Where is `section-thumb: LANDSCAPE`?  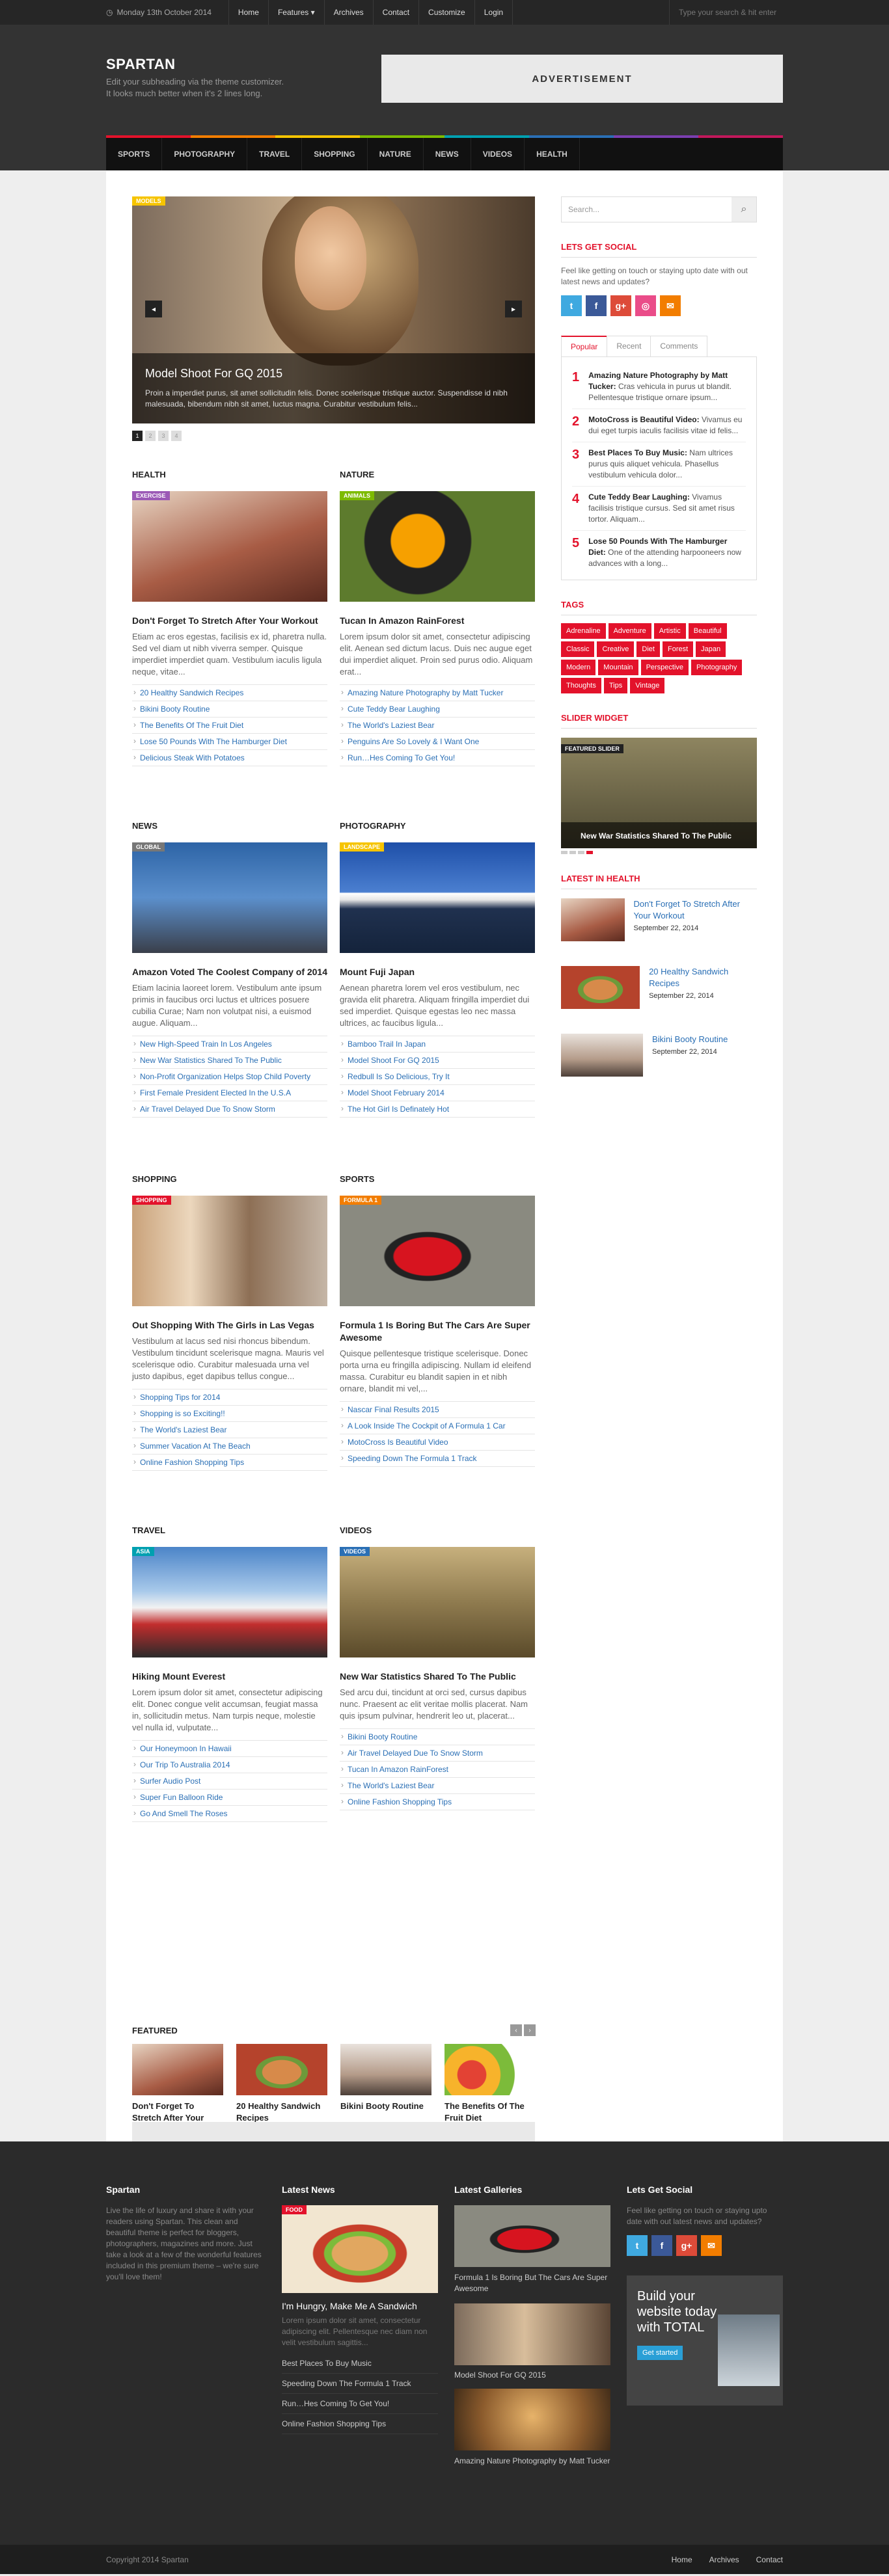
section-thumb: LANDSCAPE is located at coordinates (437, 897).